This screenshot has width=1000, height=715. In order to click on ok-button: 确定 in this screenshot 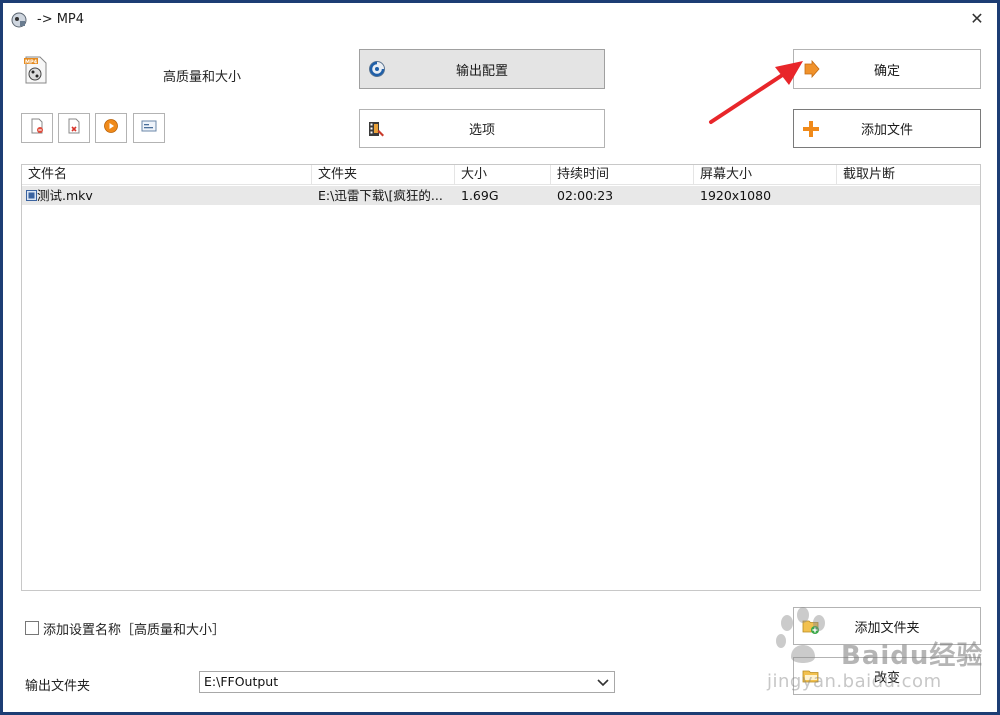, I will do `click(887, 69)`.